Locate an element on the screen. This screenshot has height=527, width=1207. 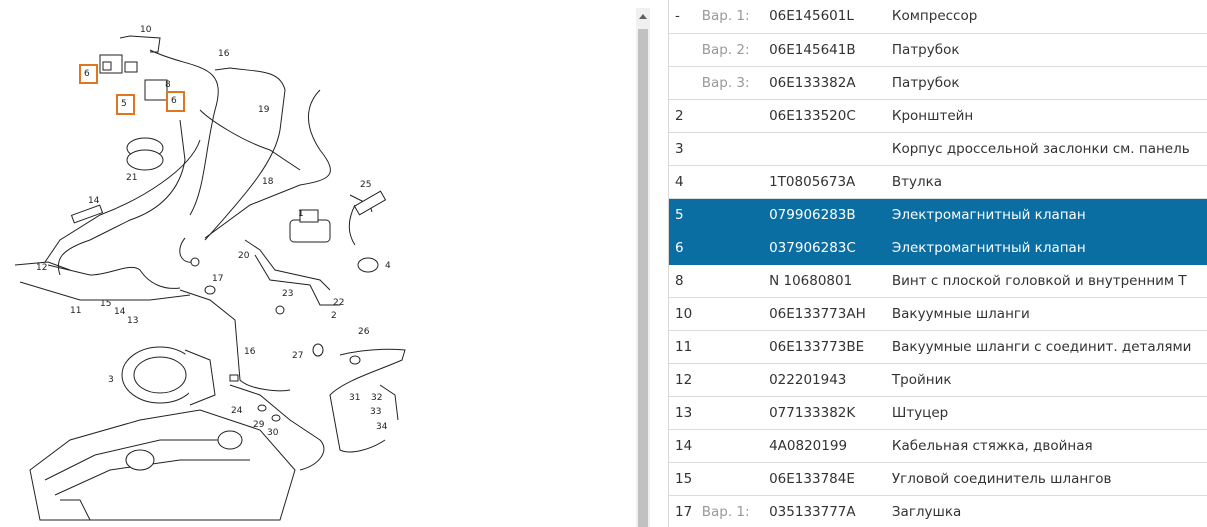
table-row: 6 037906283C Электромагнитный клапан is located at coordinates (938, 248).